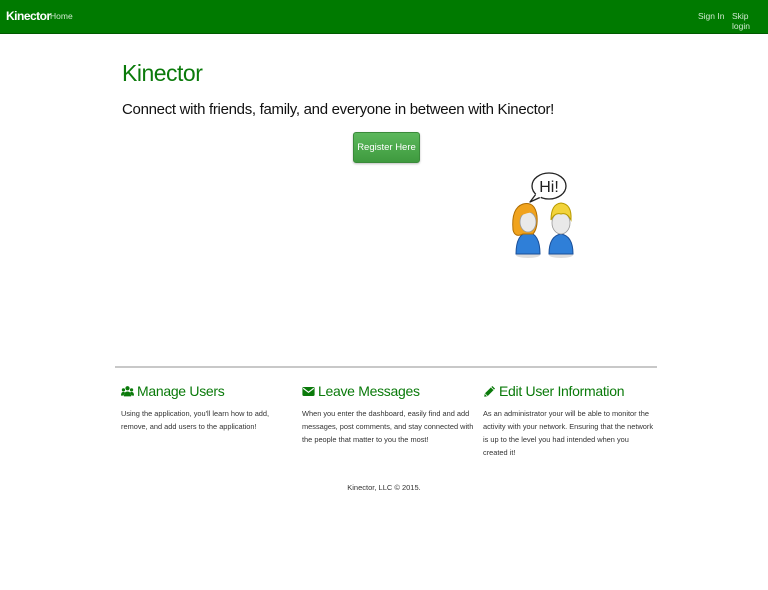 This screenshot has width=768, height=590. I want to click on nav-sign-in-link: Sign In, so click(711, 16).